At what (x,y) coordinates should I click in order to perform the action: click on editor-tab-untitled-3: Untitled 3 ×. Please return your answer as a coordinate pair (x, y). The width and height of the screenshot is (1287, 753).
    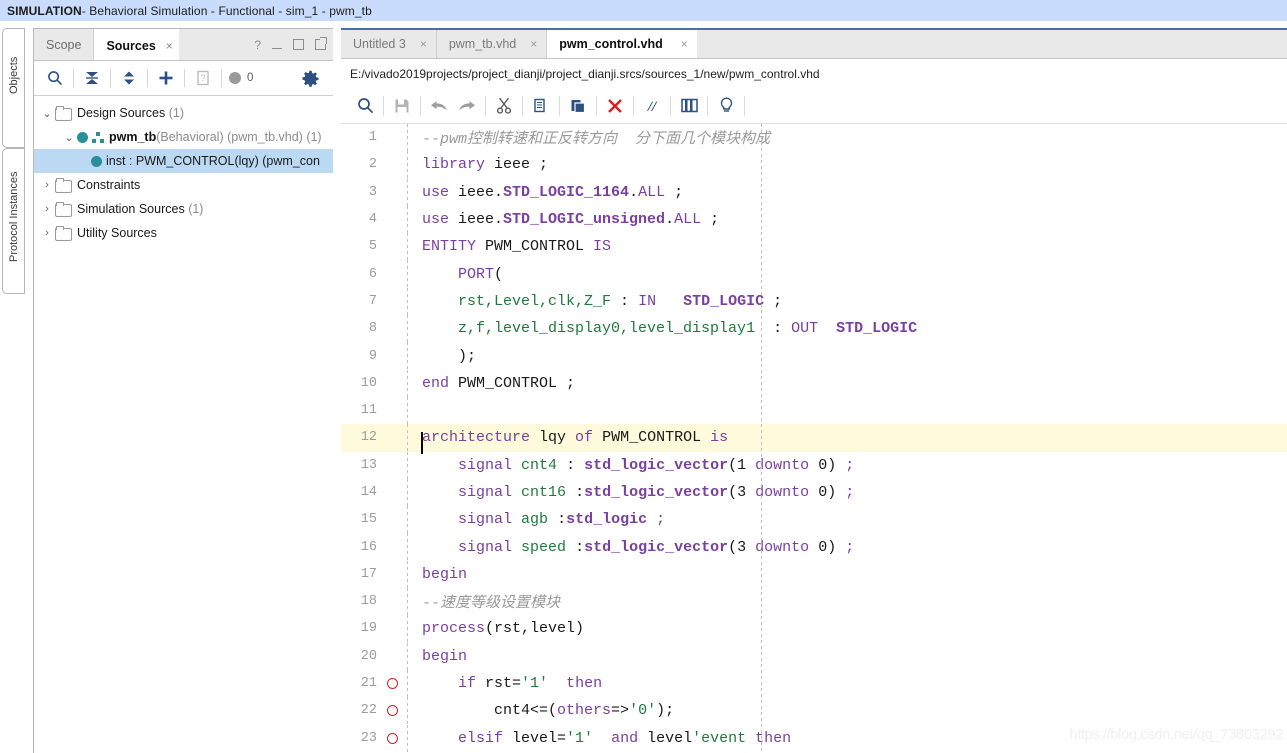
    Looking at the image, I should click on (389, 44).